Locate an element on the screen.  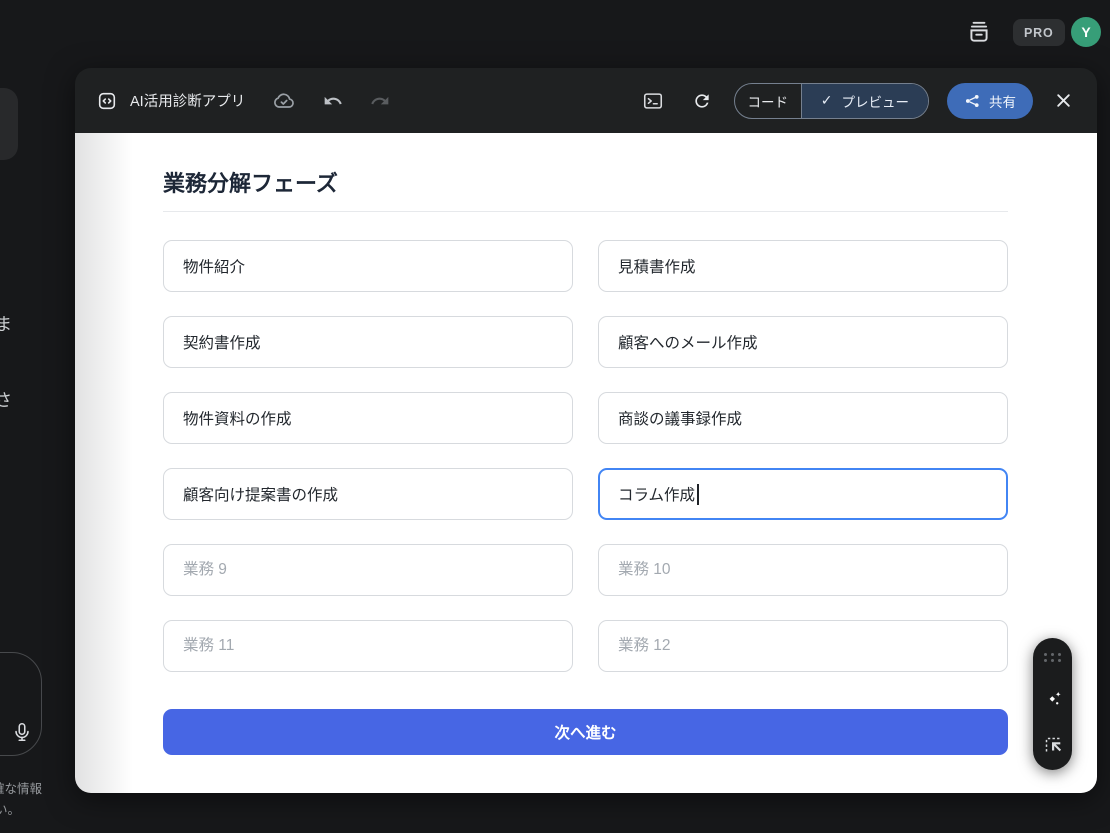
avatar: Y is located at coordinates (1086, 32).